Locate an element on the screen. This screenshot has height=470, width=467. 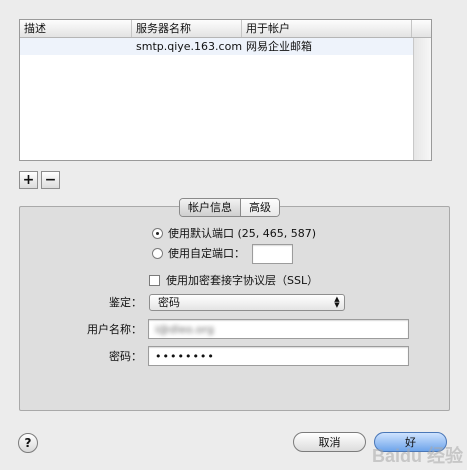
ssl-label: 使用加密套接字协议层（SSL） is located at coordinates (242, 280).